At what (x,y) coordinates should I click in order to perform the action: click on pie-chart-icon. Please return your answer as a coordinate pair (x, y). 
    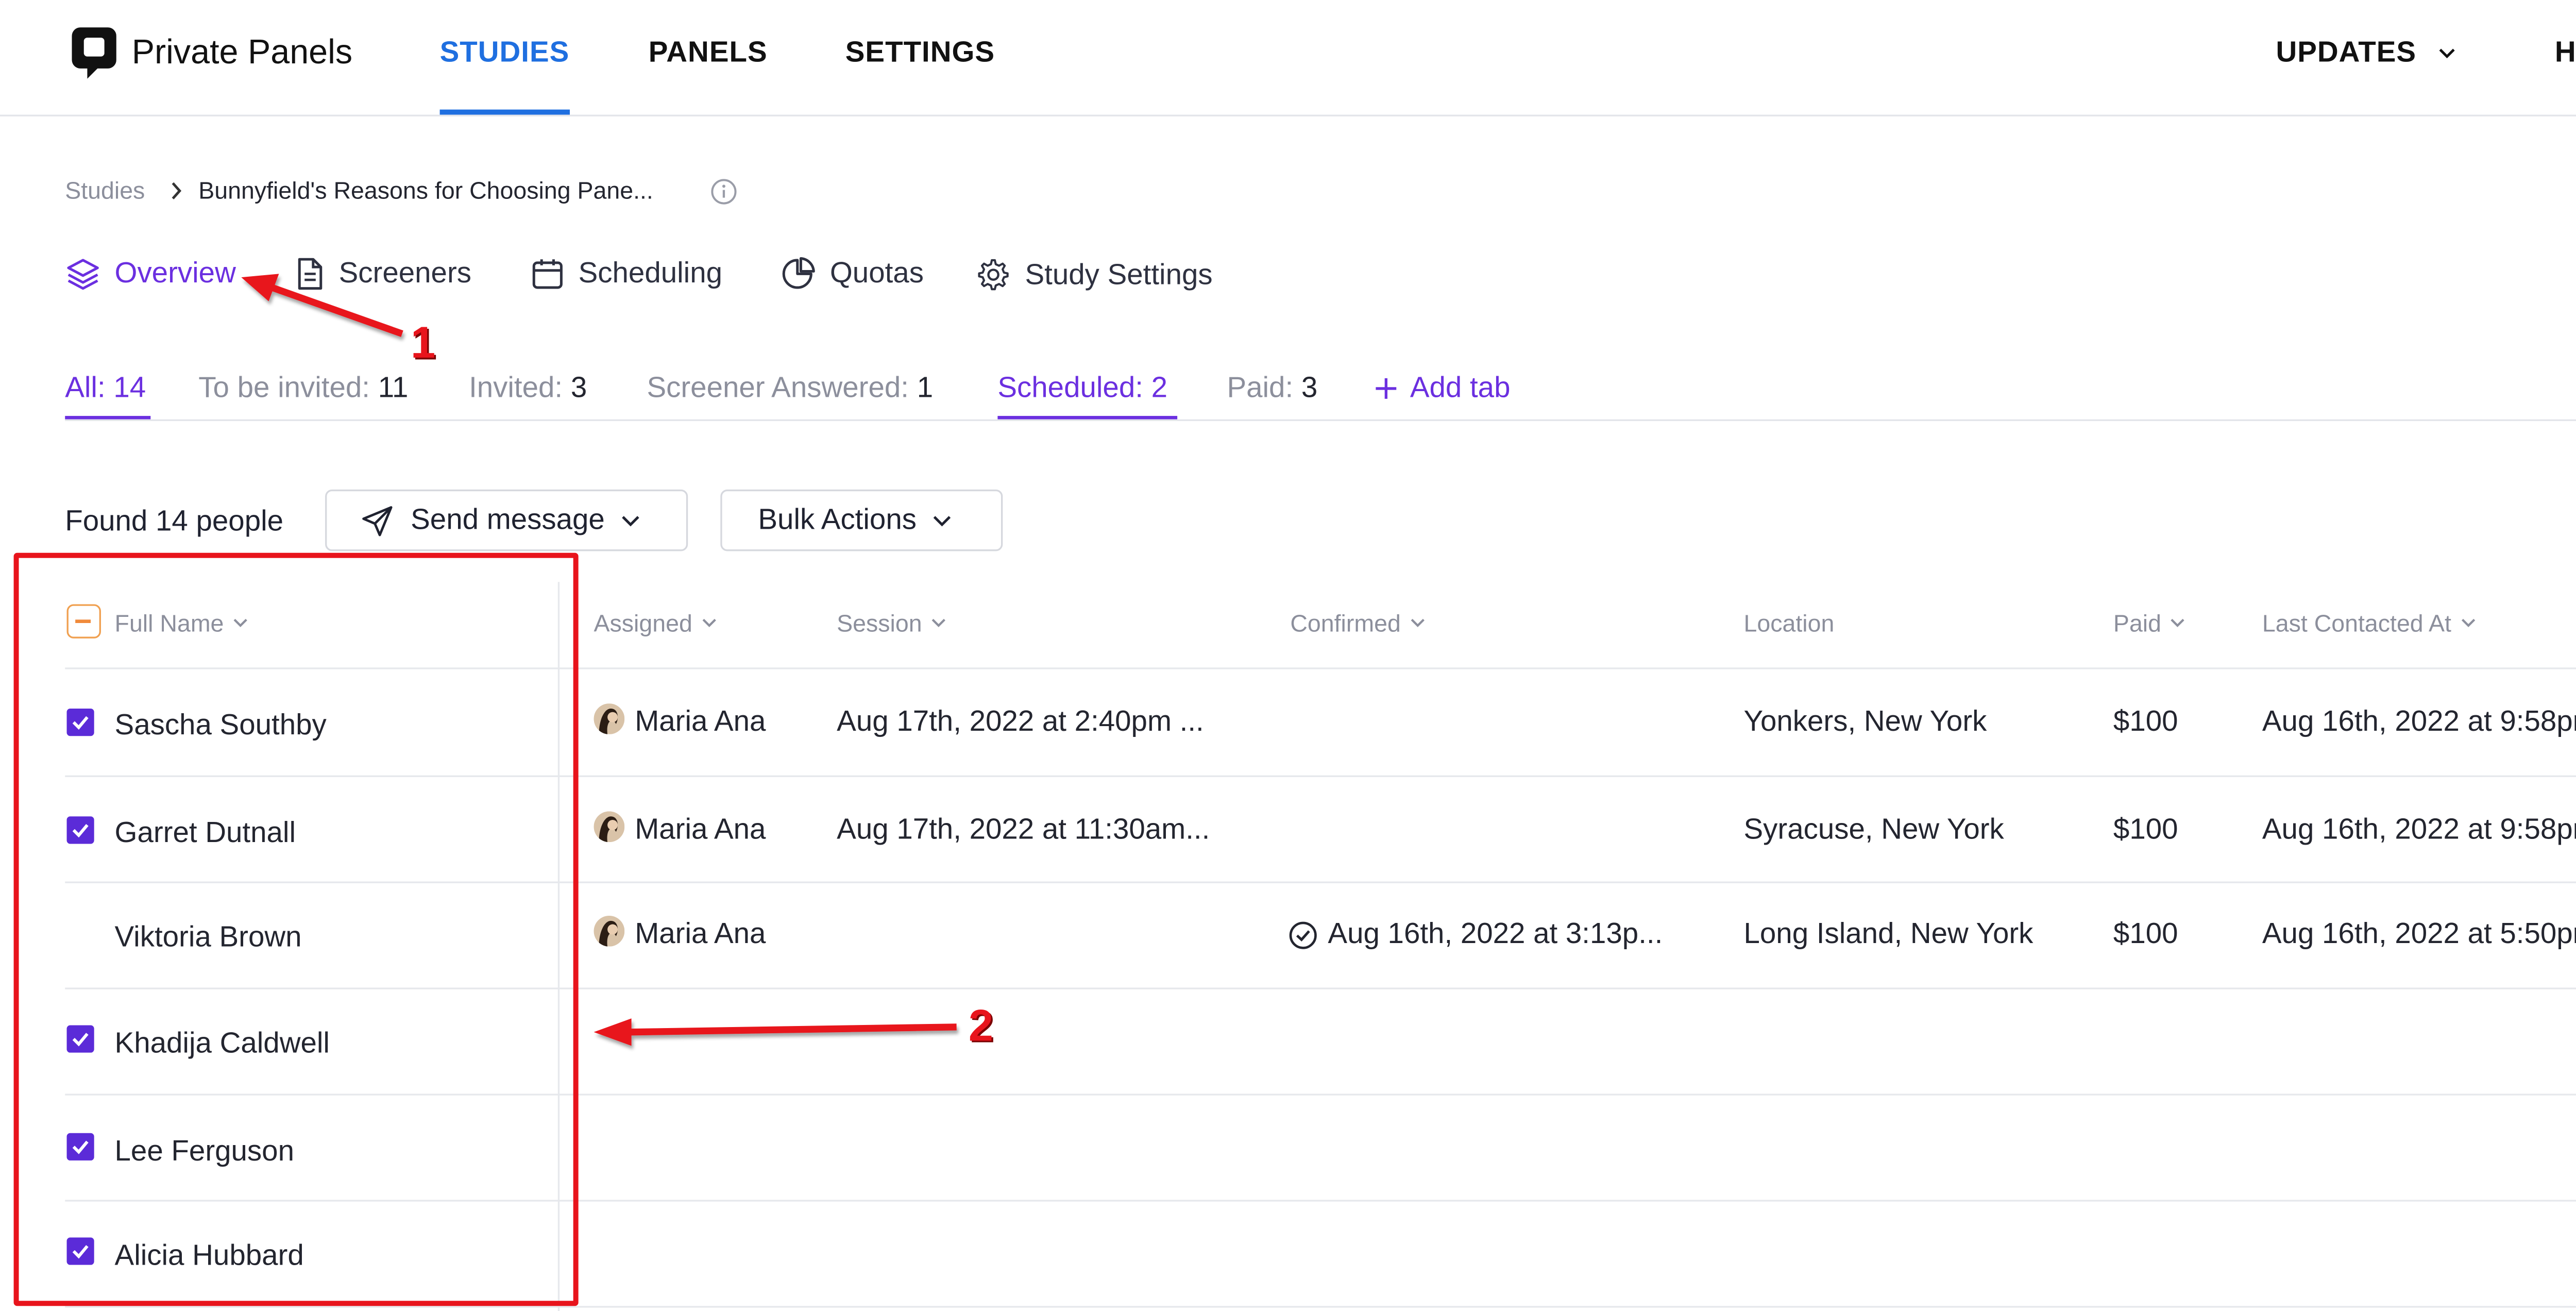
    Looking at the image, I should click on (799, 273).